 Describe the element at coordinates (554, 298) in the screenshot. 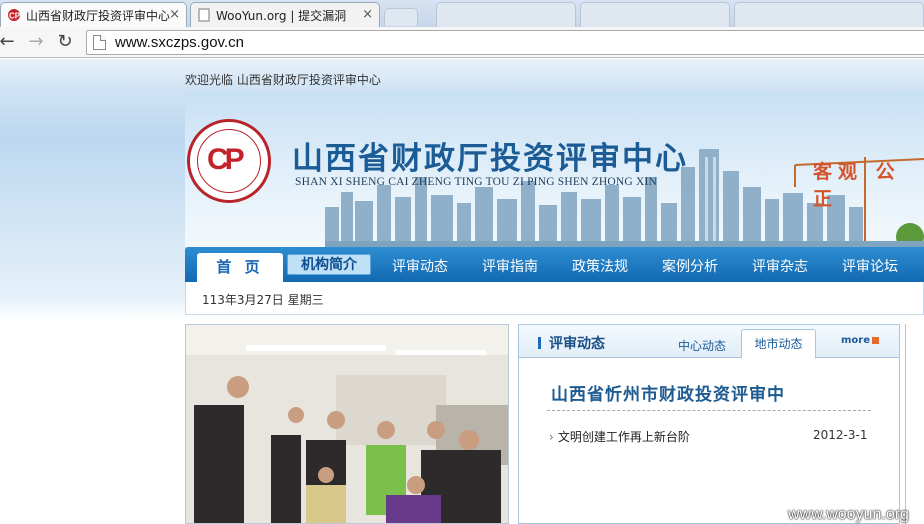

I see `date-bar: 113年3月27日 星期三` at that location.